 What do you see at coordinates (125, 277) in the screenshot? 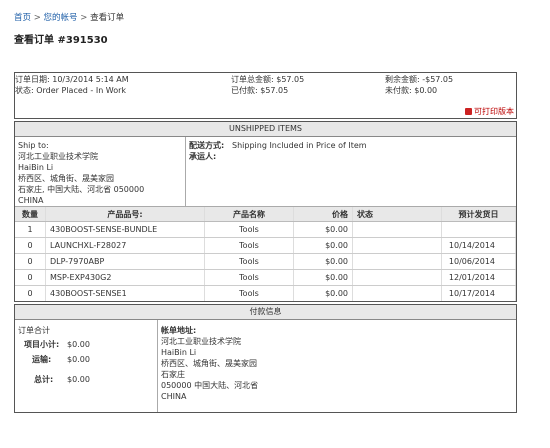
I see `row-part-number: MSP-EXP430G2` at bounding box center [125, 277].